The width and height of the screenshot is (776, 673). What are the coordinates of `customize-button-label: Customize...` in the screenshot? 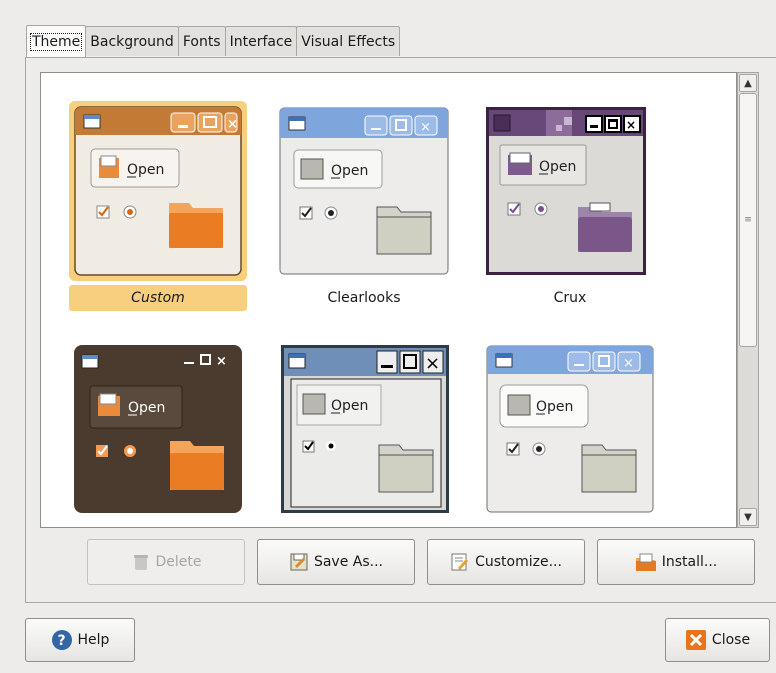 It's located at (518, 562).